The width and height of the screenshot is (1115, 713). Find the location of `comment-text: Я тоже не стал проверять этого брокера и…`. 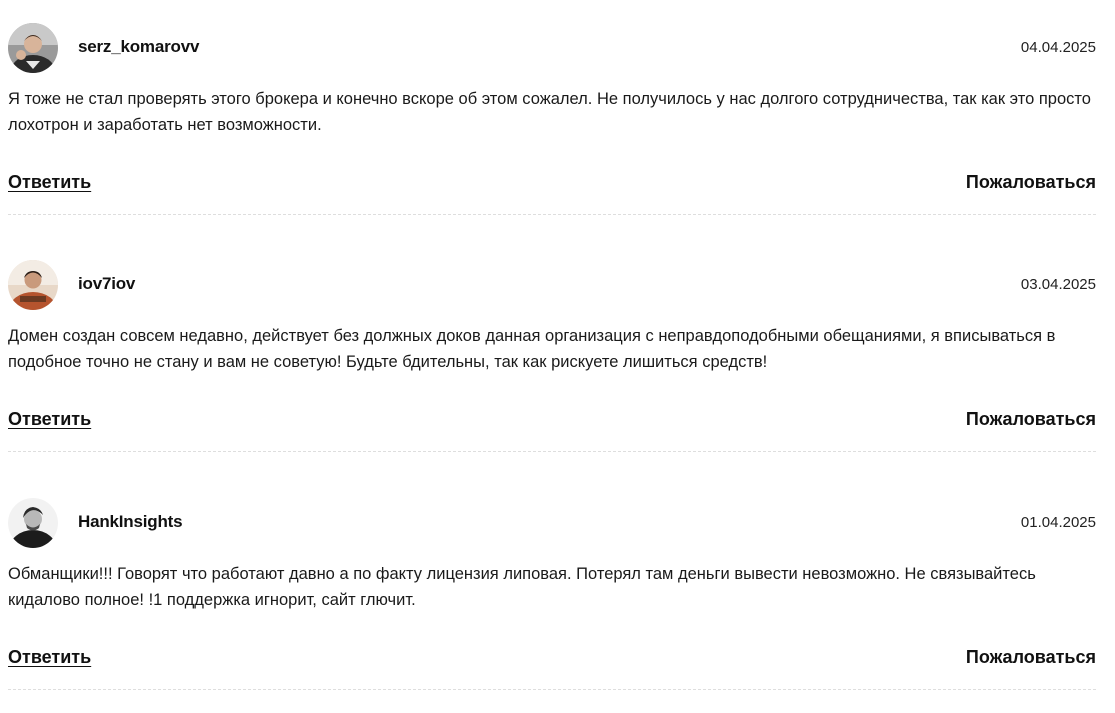

comment-text: Я тоже не стал проверять этого брокера и… is located at coordinates (549, 112).